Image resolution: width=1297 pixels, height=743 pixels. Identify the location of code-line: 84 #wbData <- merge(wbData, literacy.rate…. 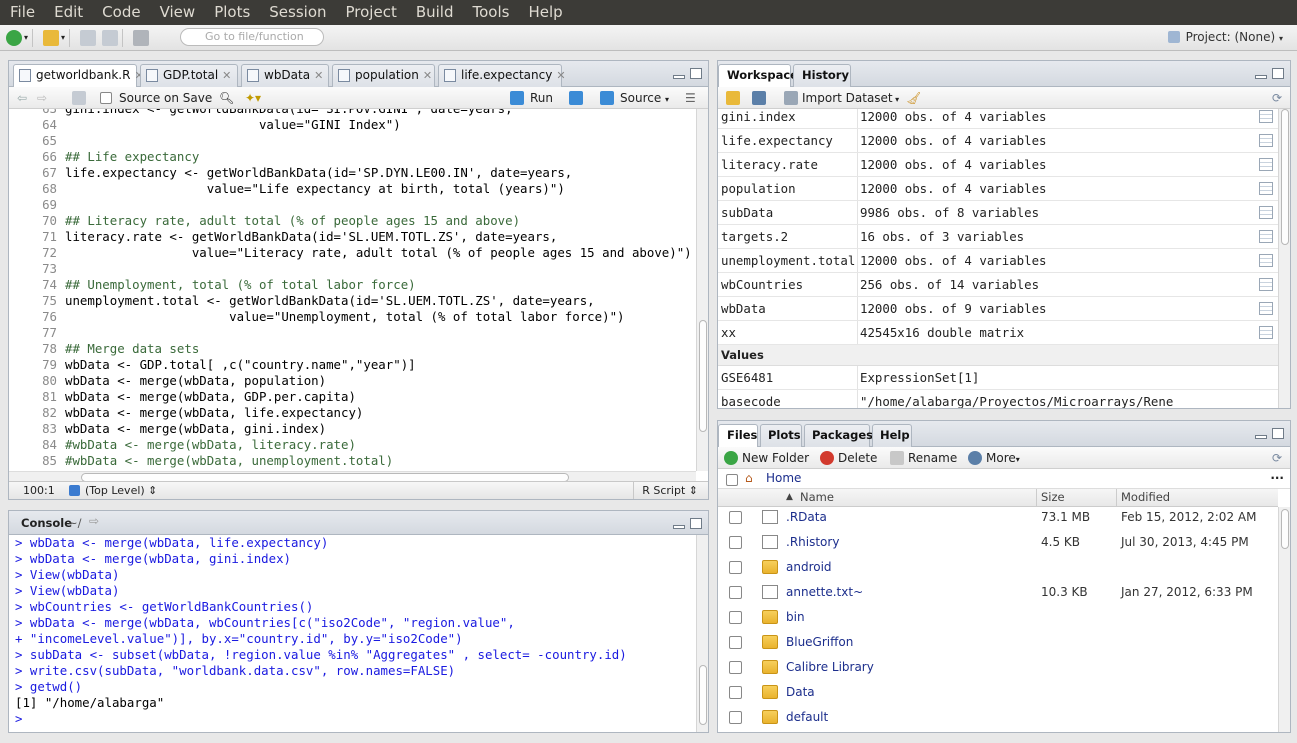
(353, 445).